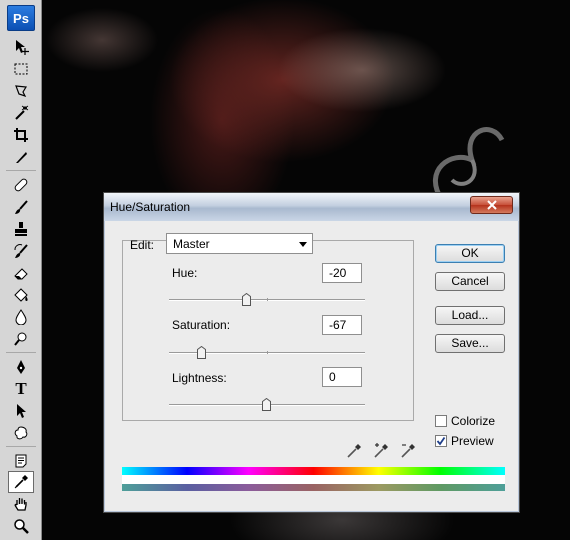 The width and height of the screenshot is (570, 540). Describe the element at coordinates (470, 281) in the screenshot. I see `cancel-button: Cancel` at that location.